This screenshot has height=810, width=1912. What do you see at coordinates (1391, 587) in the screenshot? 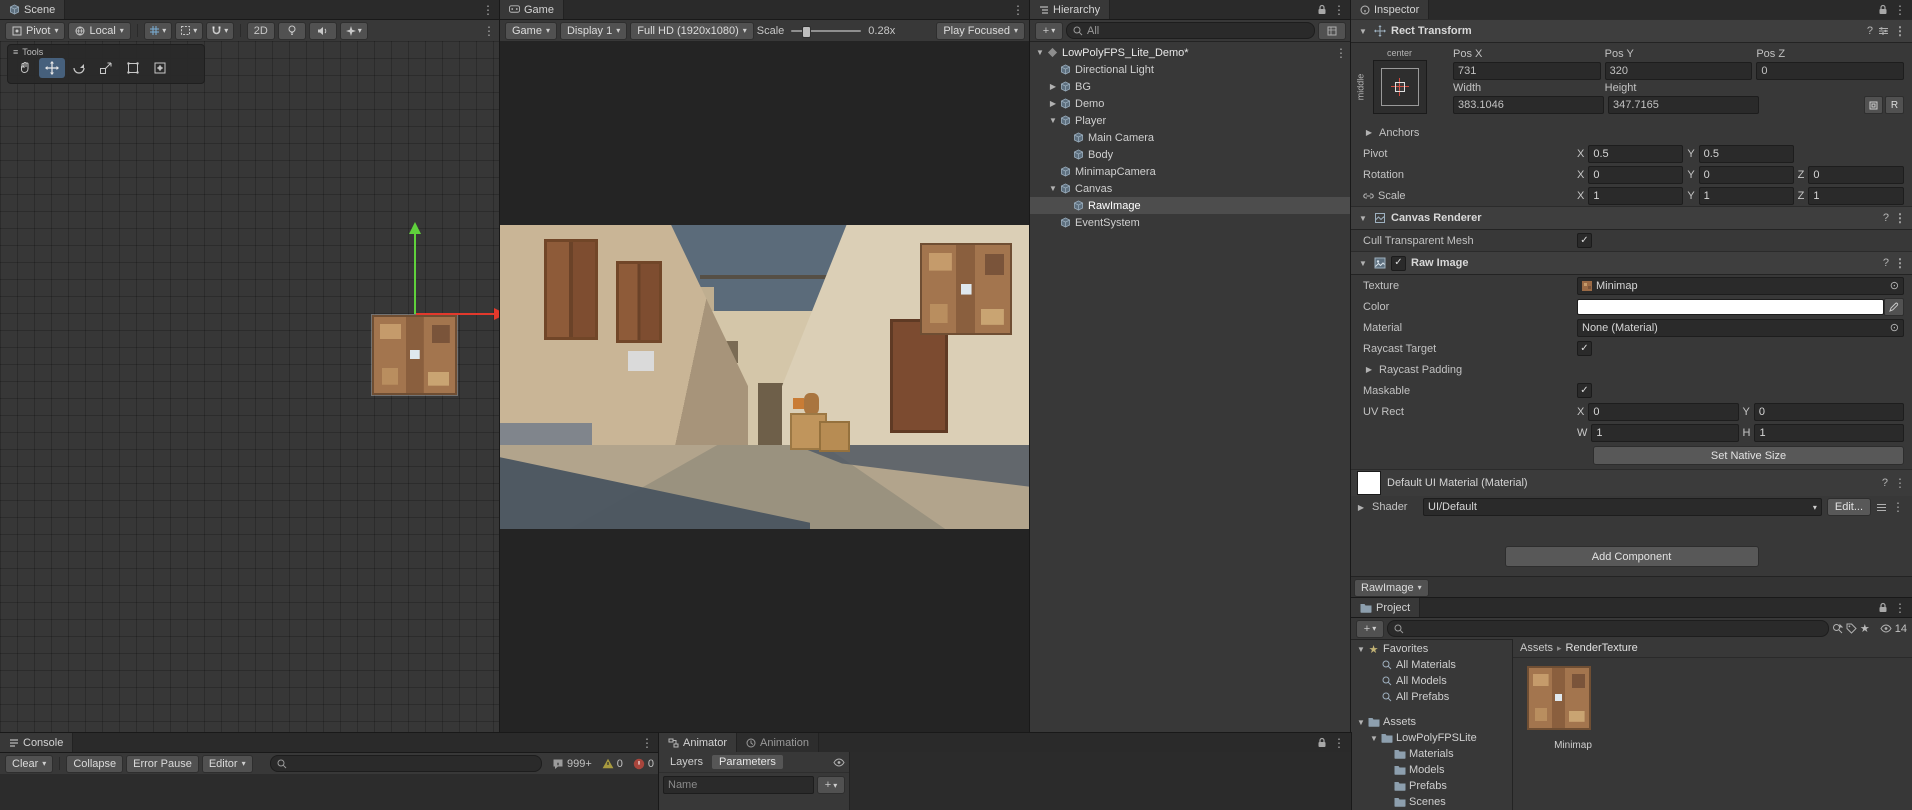
I see `rawimage-asset-dropdown: RawImage ▾` at bounding box center [1391, 587].